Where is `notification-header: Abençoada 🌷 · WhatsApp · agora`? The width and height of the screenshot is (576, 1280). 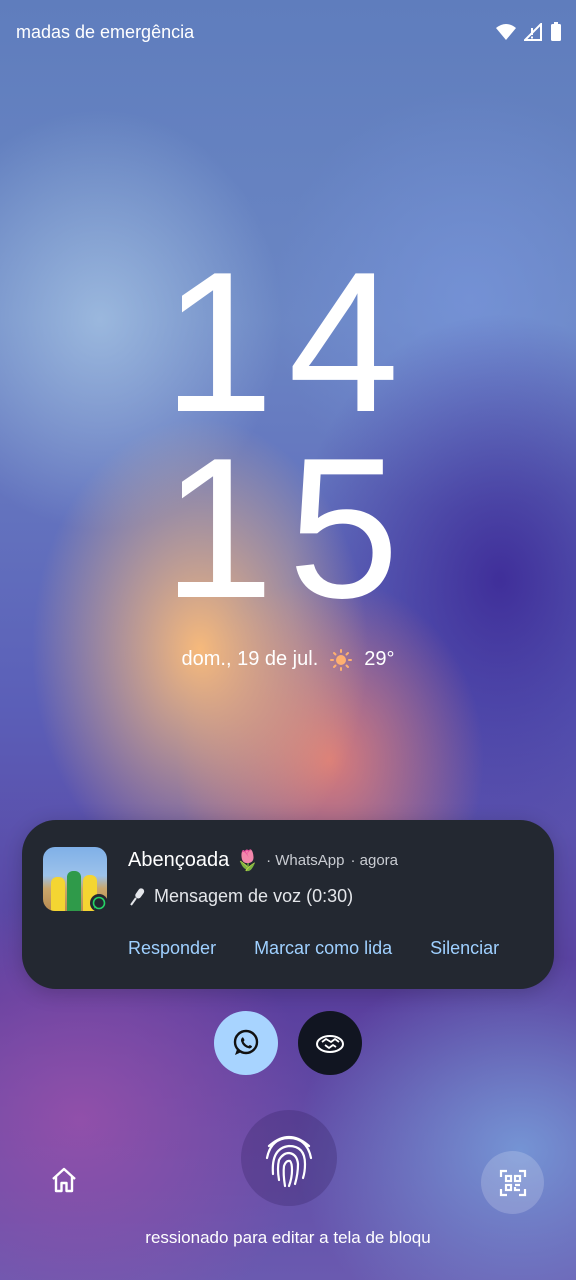 notification-header: Abençoada 🌷 · WhatsApp · agora is located at coordinates (263, 860).